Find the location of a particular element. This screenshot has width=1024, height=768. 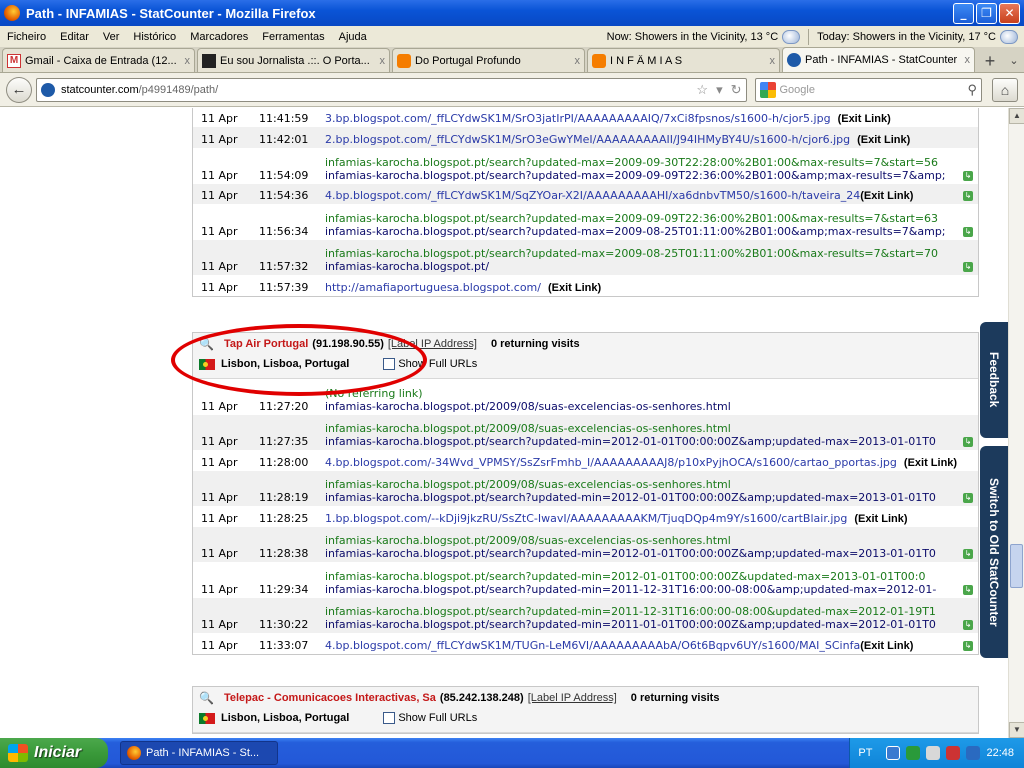

reload-icon: ↻ is located at coordinates (736, 90).